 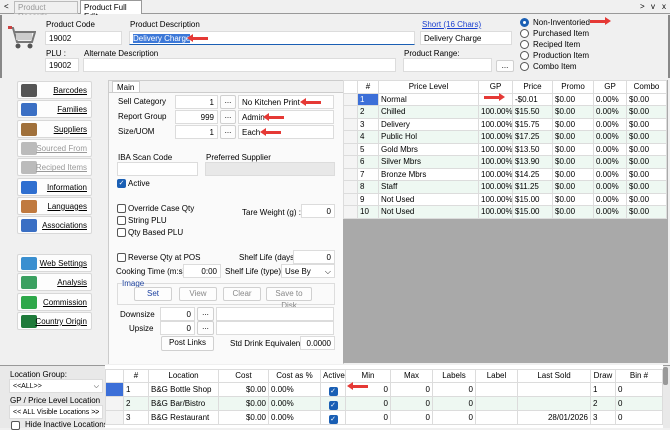 I want to click on column-header-location: Location, so click(x=183, y=376).